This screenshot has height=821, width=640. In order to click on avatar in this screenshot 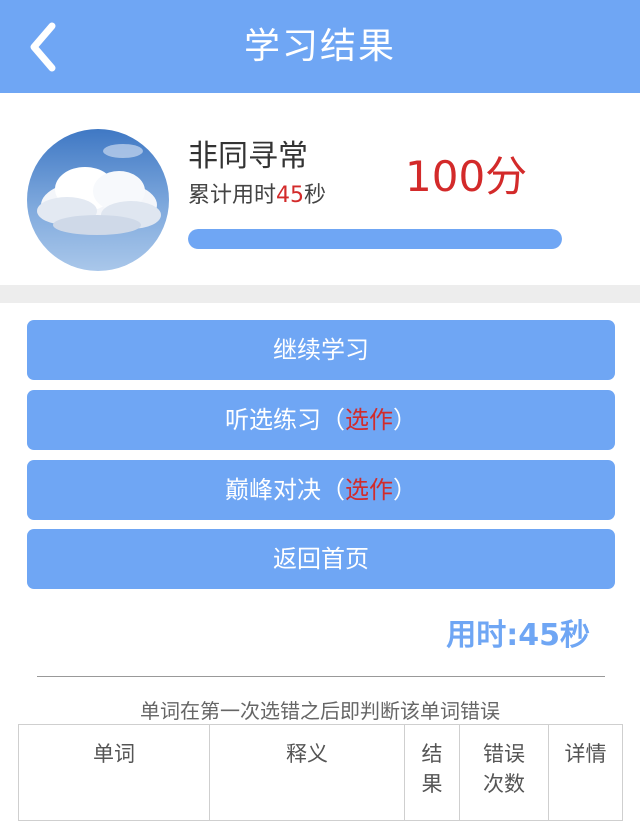, I will do `click(98, 200)`.